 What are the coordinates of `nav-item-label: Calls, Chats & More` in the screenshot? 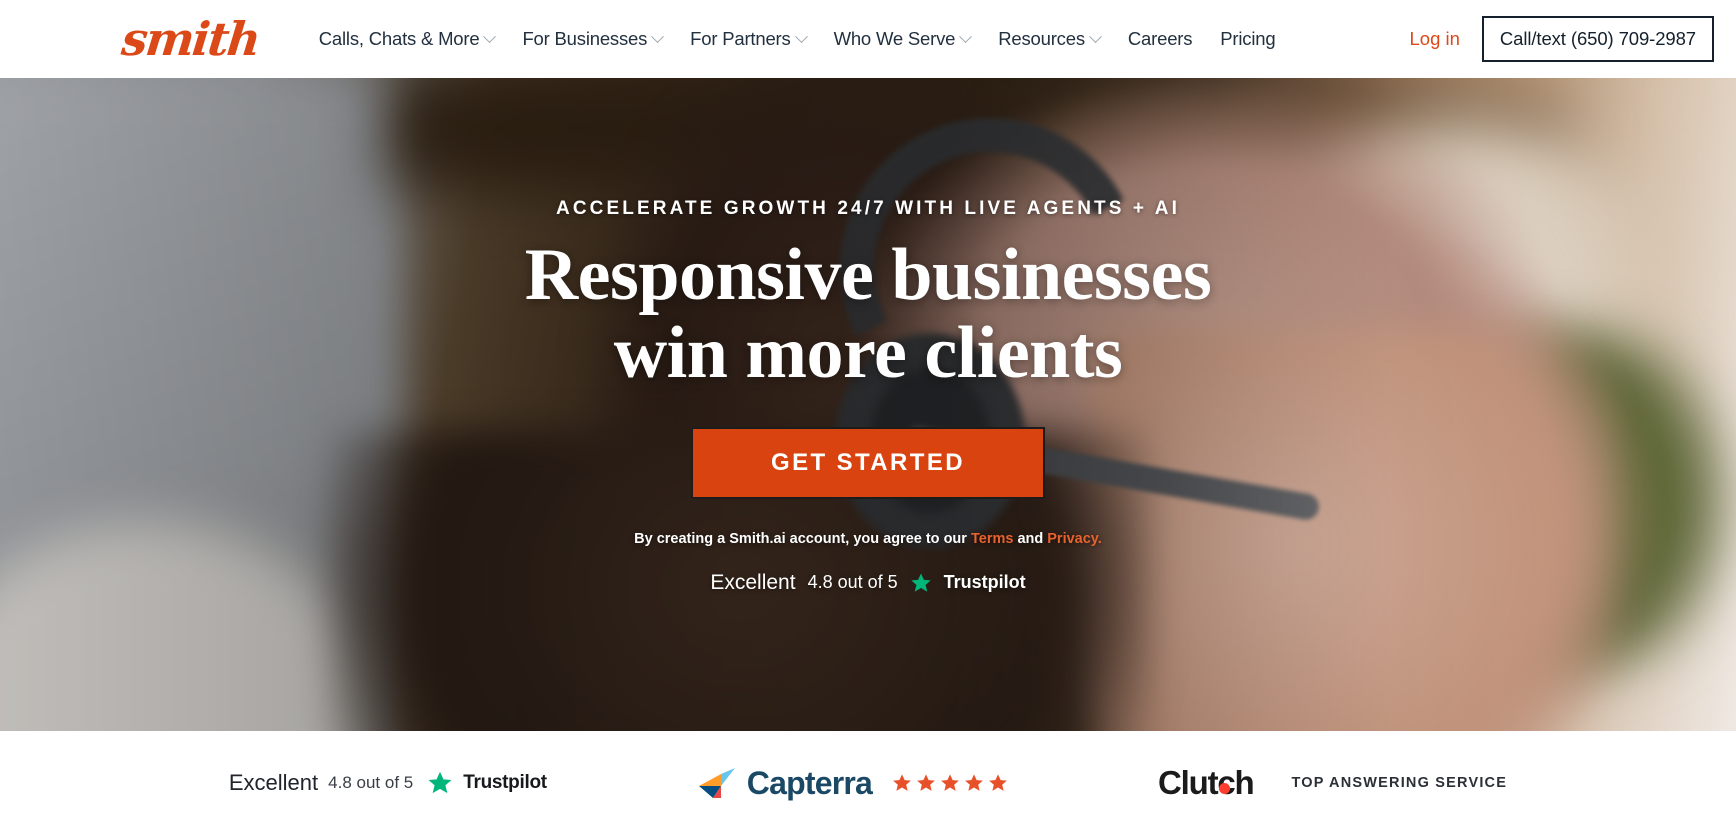 It's located at (399, 38).